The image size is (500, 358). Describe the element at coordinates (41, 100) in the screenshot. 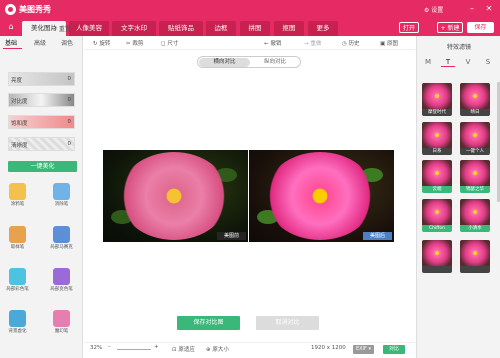

I see `contrast-slider: 对比度 0` at that location.